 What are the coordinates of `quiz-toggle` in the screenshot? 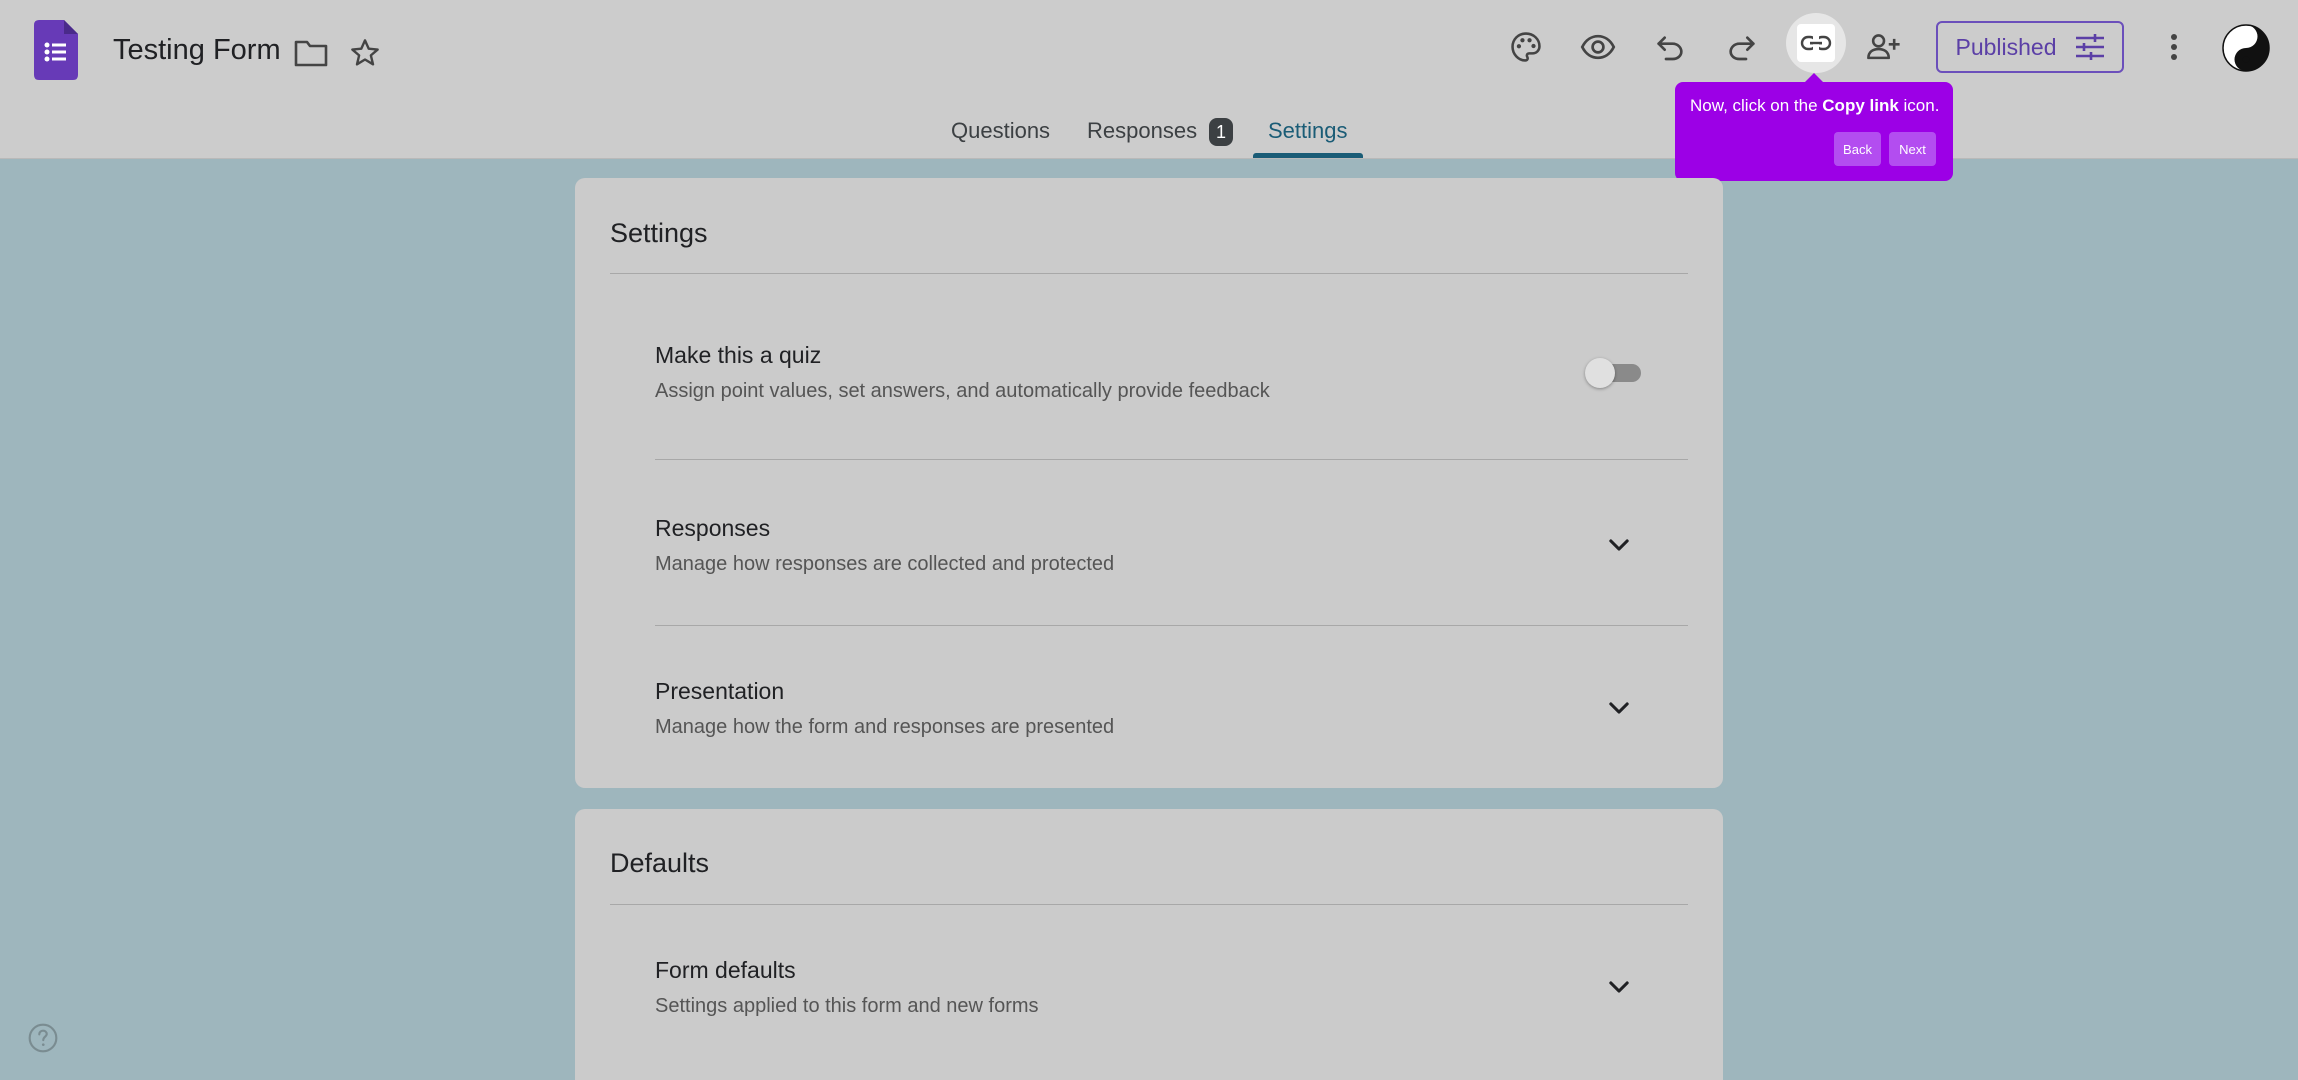 It's located at (1615, 372).